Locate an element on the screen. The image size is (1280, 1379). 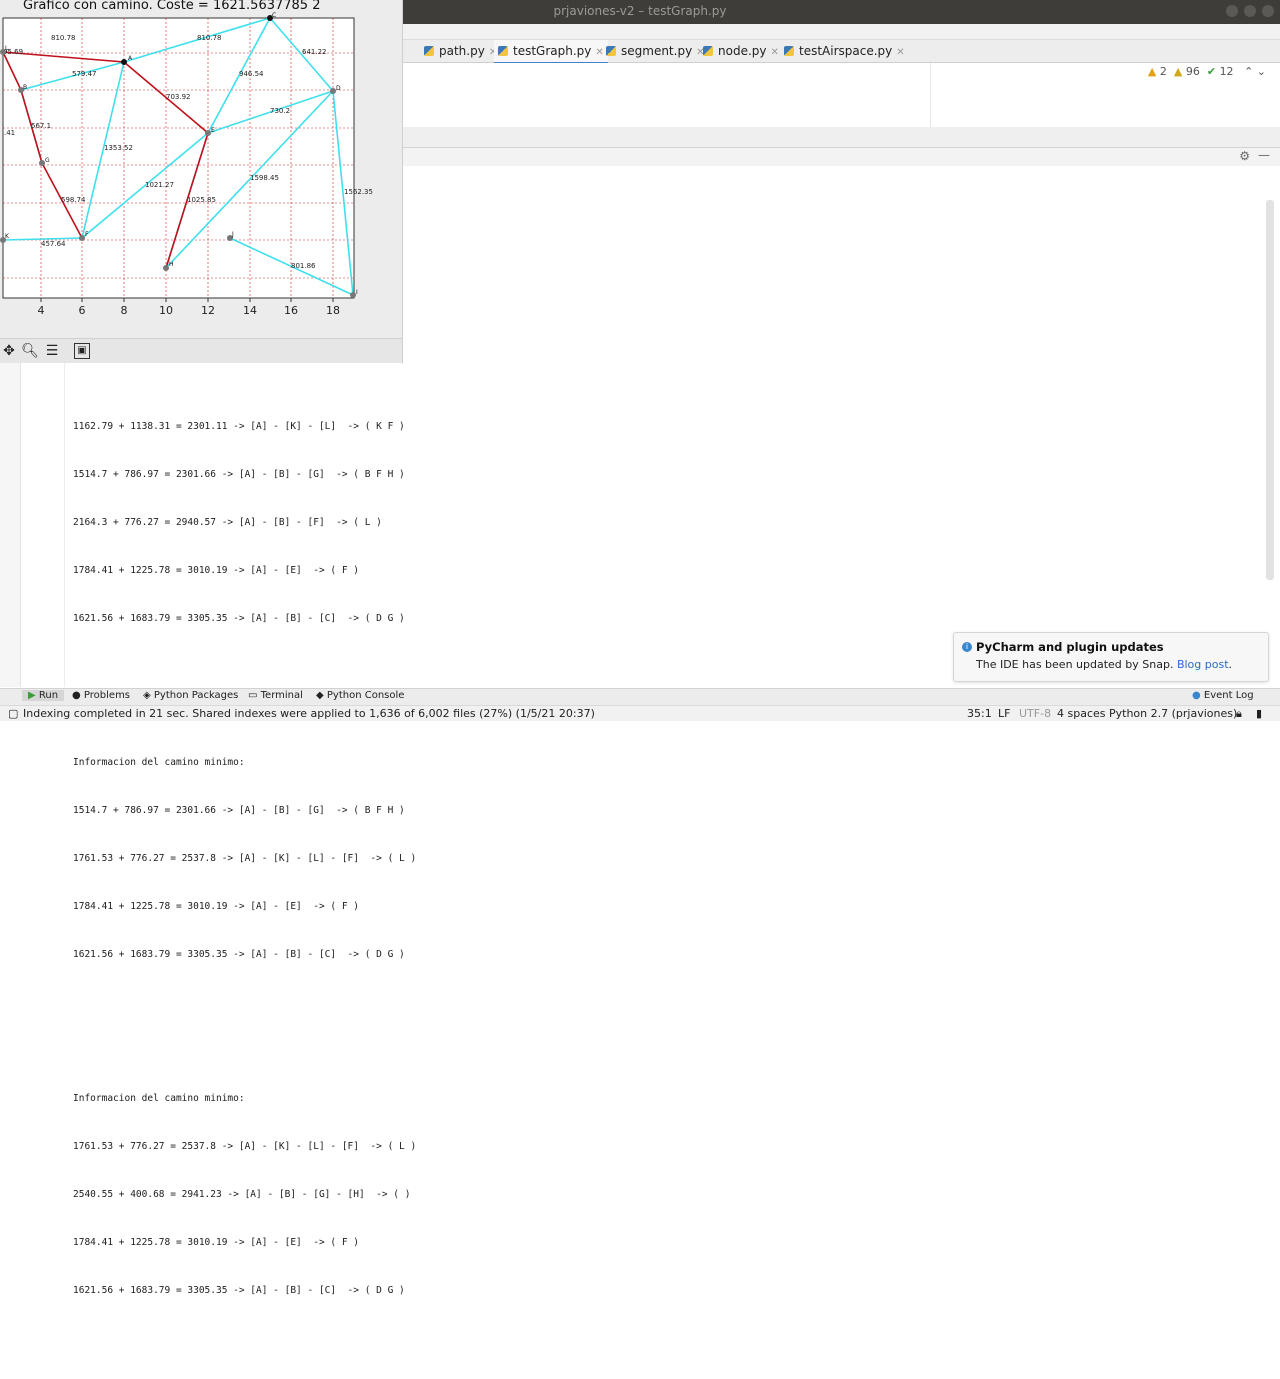
python-console-tool-button: ◆ Python Console is located at coordinates (360, 695).